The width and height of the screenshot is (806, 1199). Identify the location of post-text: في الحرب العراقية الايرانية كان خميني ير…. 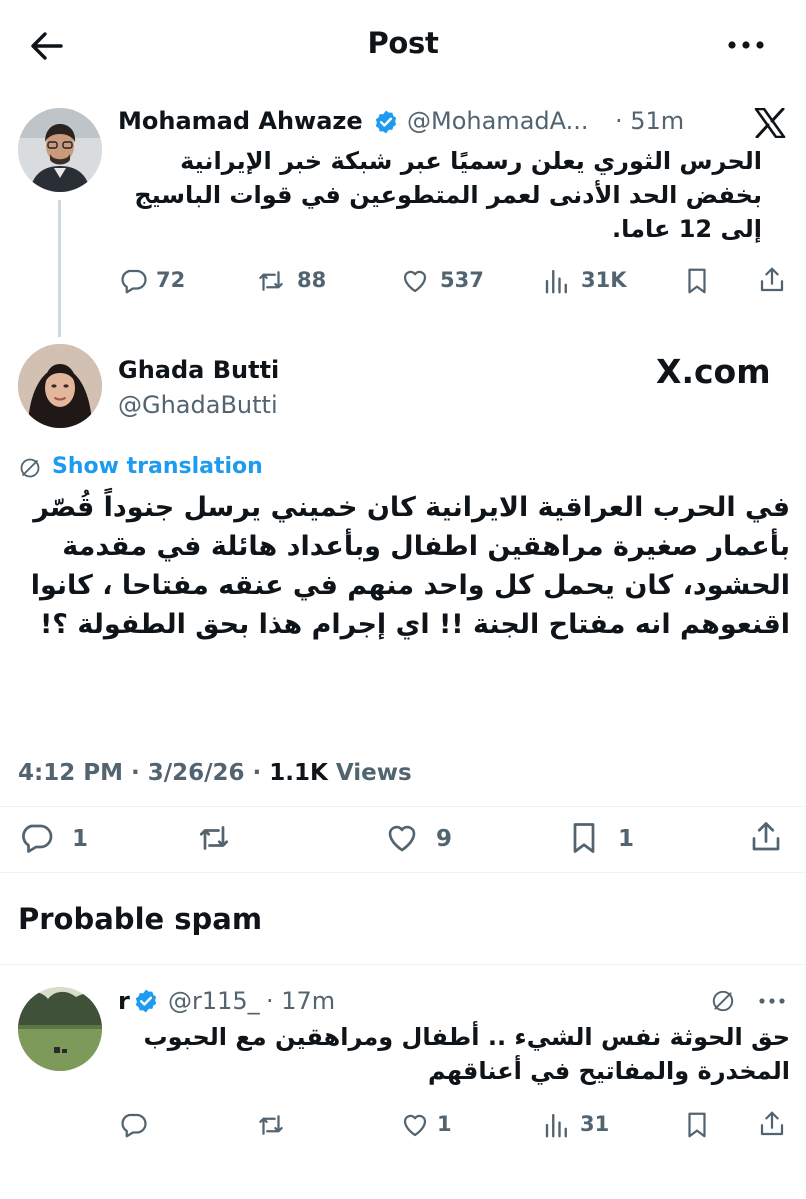
(410, 566).